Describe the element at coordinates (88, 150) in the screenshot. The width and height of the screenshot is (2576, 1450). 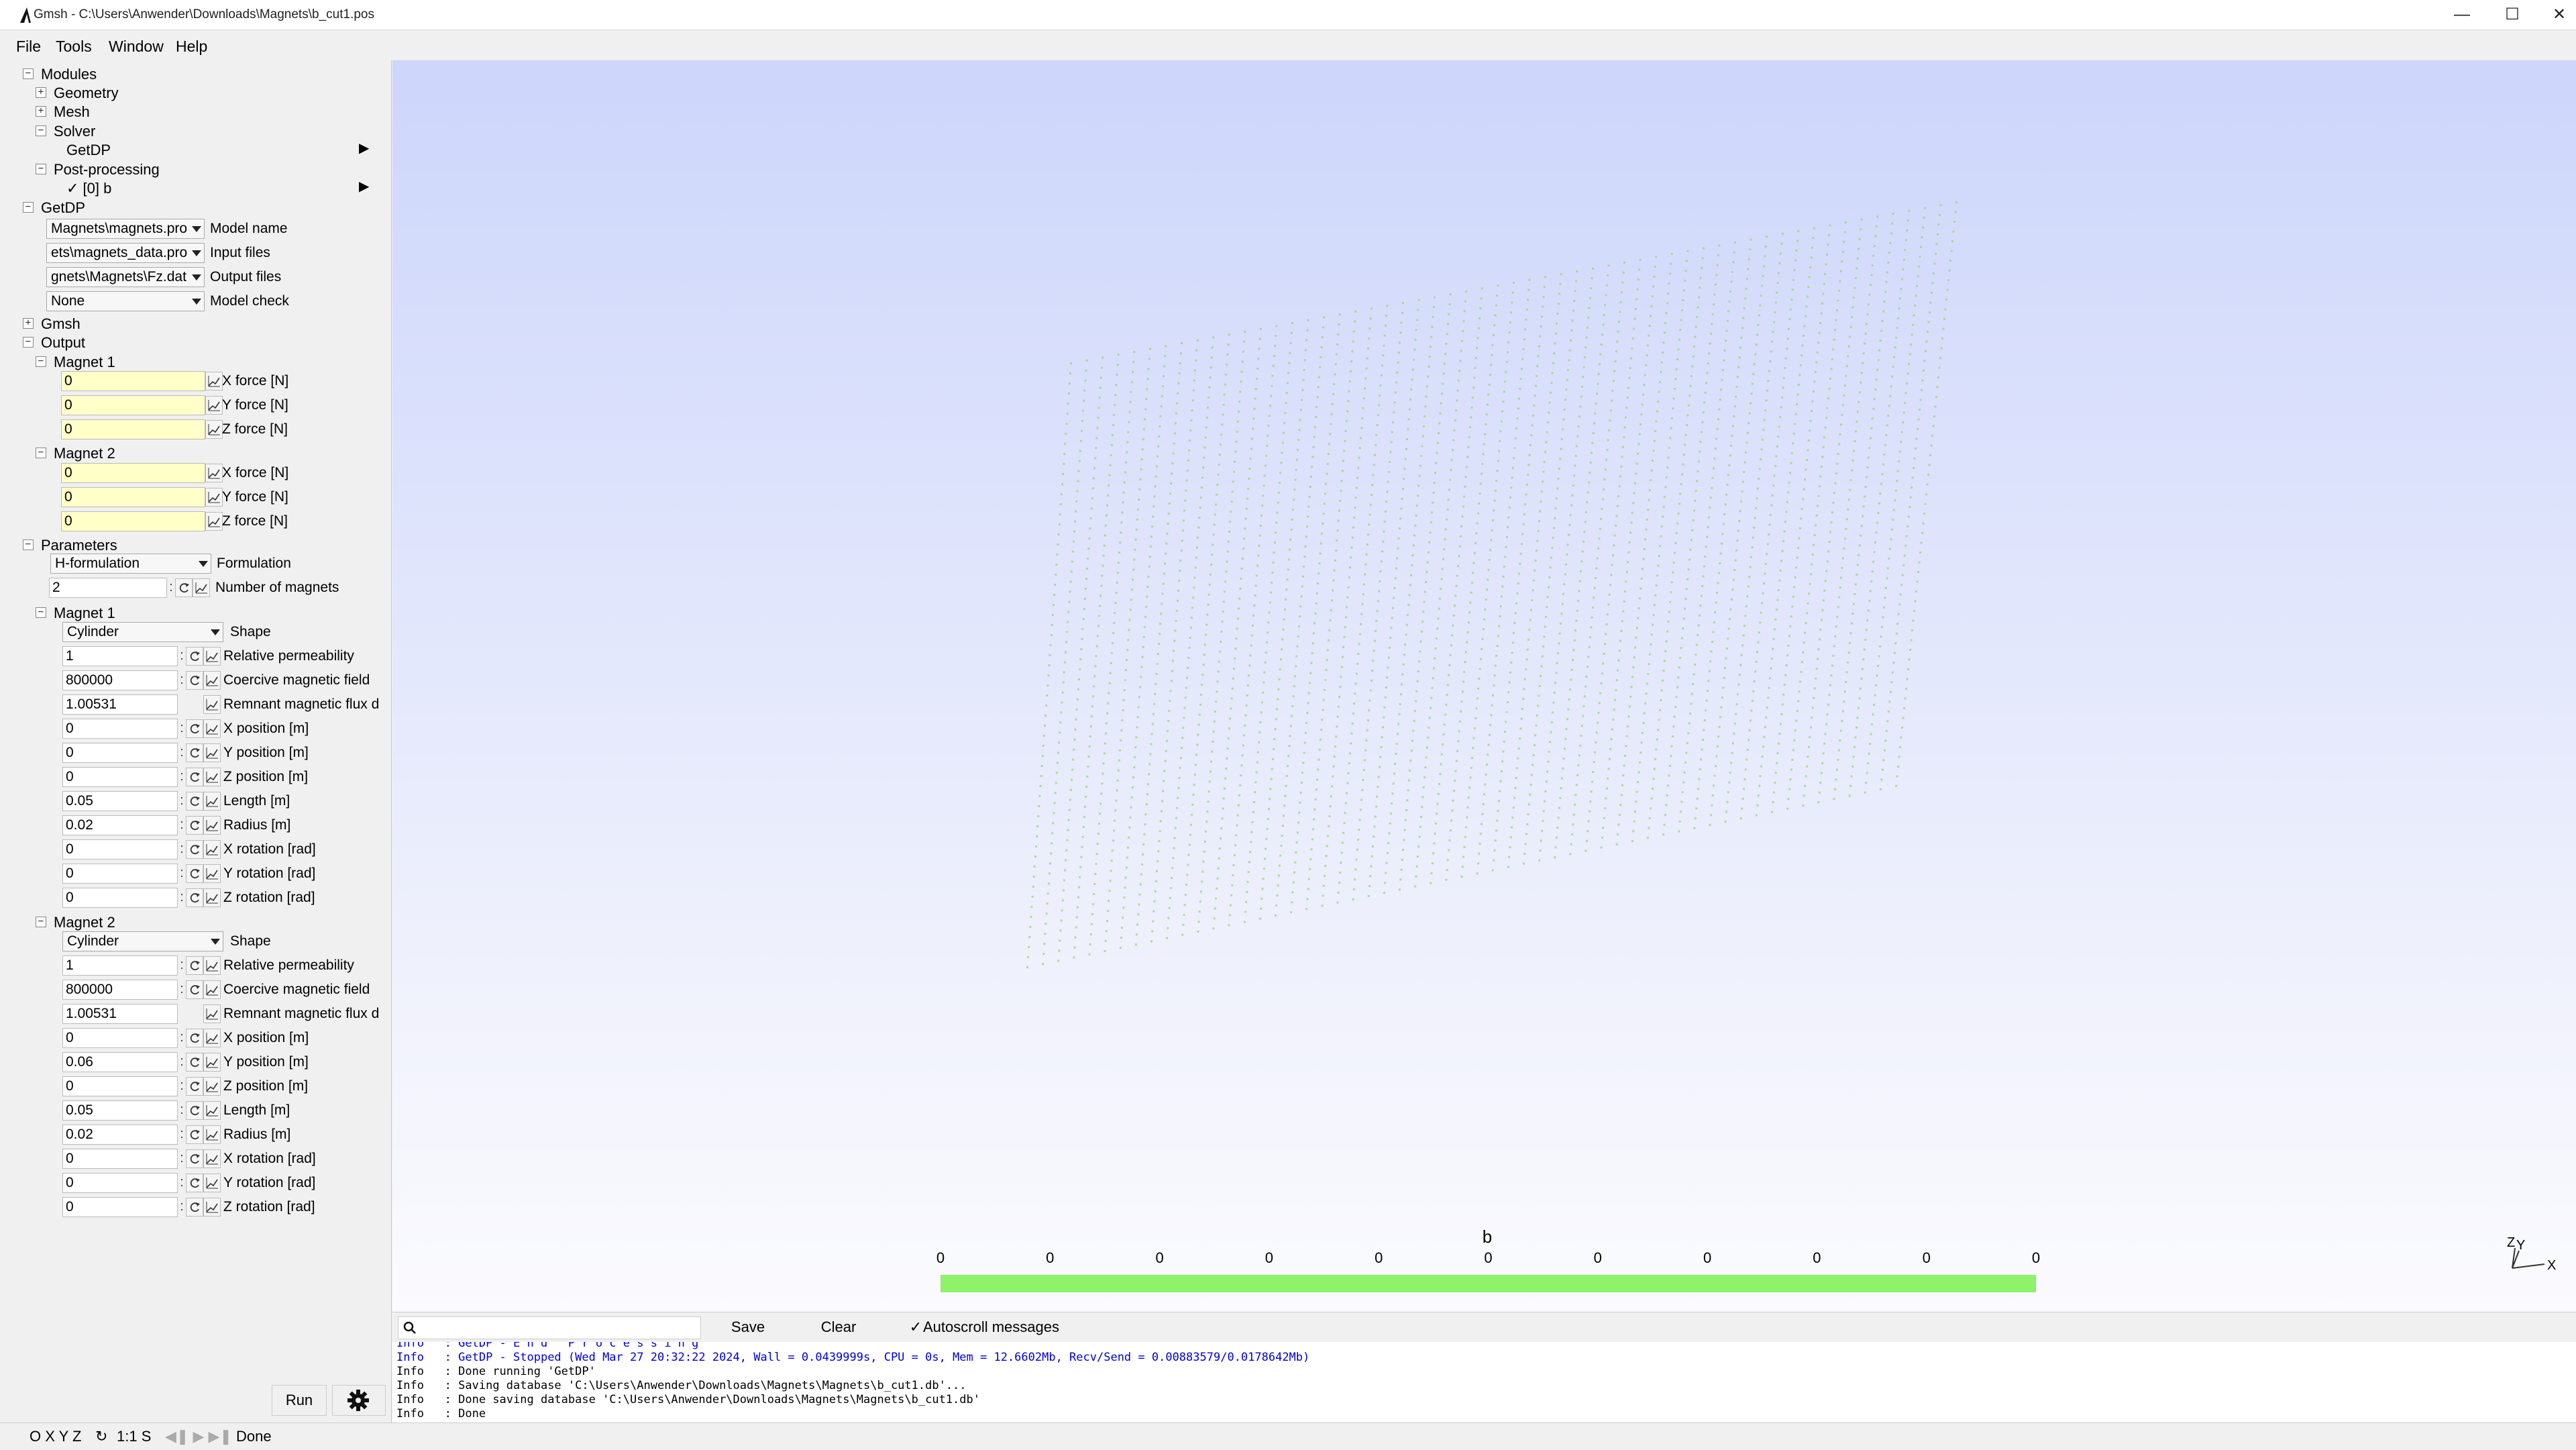
I see `tree-solver-getdp: GetDP` at that location.